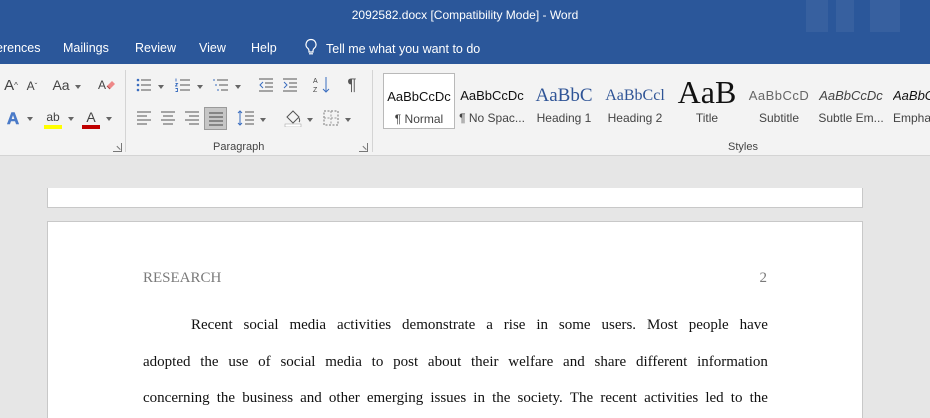  Describe the element at coordinates (20, 48) in the screenshot. I see `tab-references: erences` at that location.